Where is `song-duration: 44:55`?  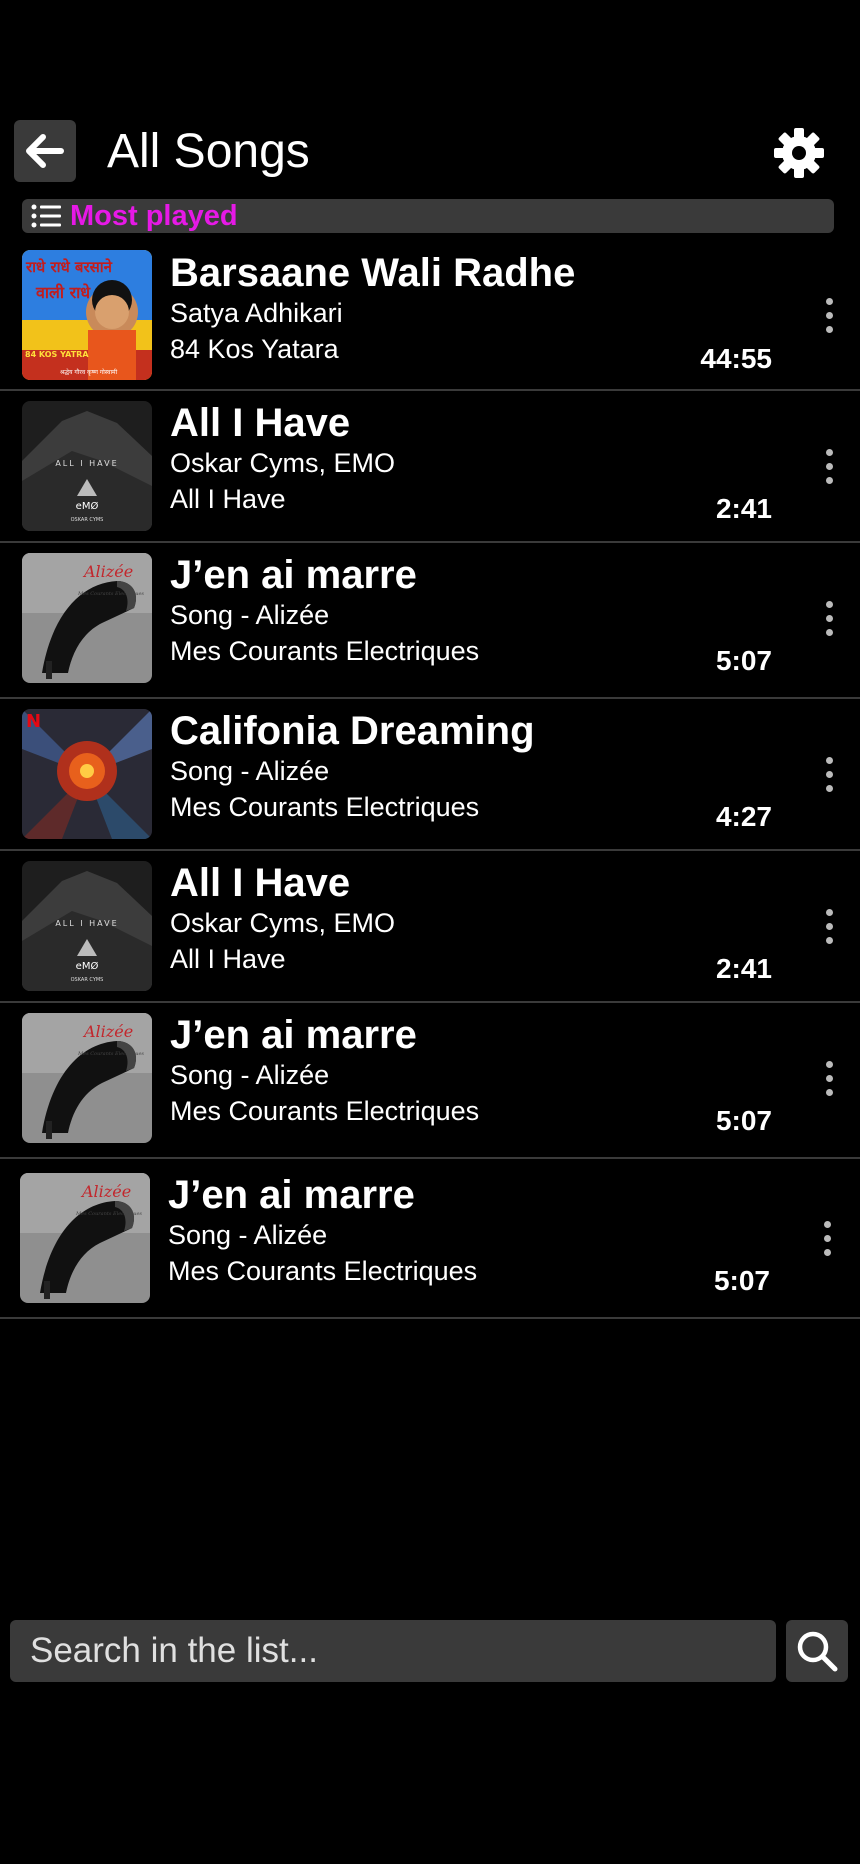
song-duration: 44:55 is located at coordinates (736, 358).